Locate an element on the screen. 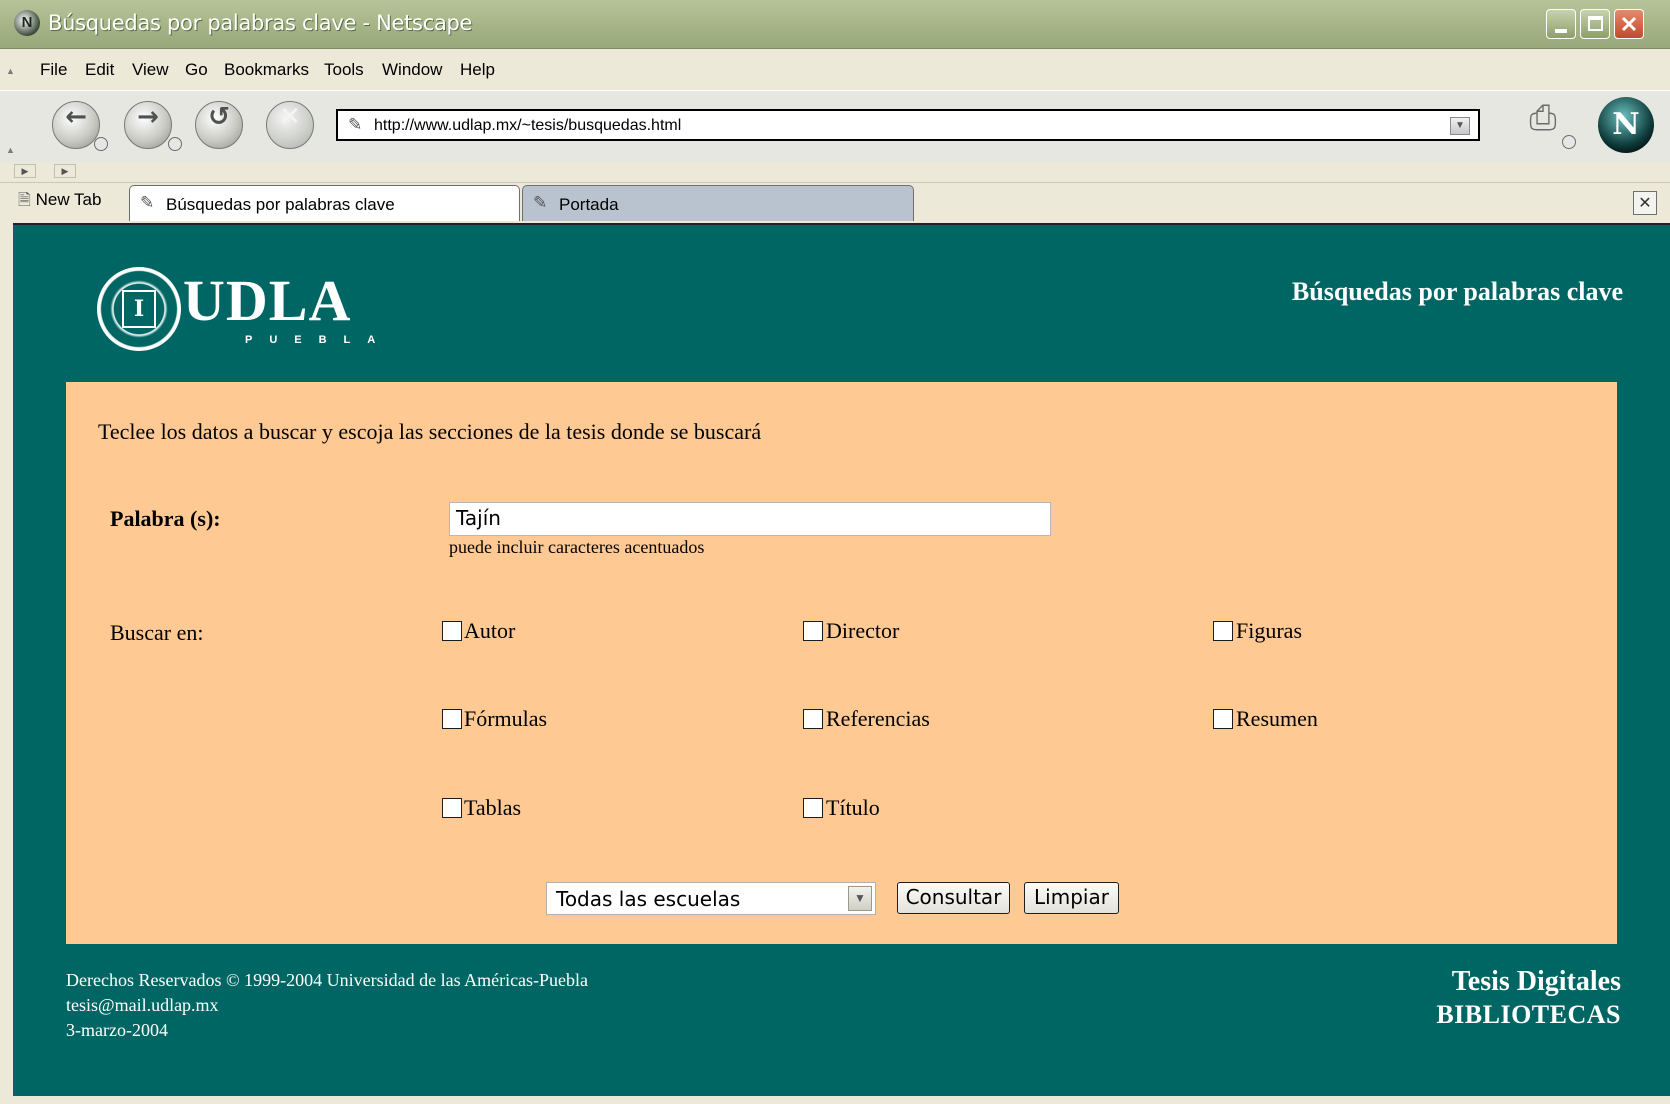  checkbox-formulas is located at coordinates (452, 719).